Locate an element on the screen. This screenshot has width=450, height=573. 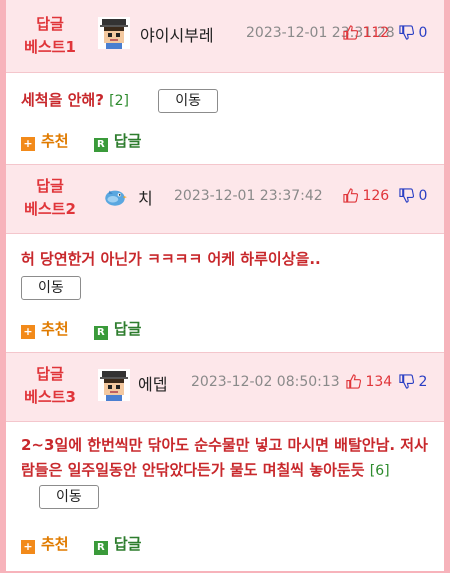
best-badge: 답글 베스트2 is located at coordinates (50, 198).